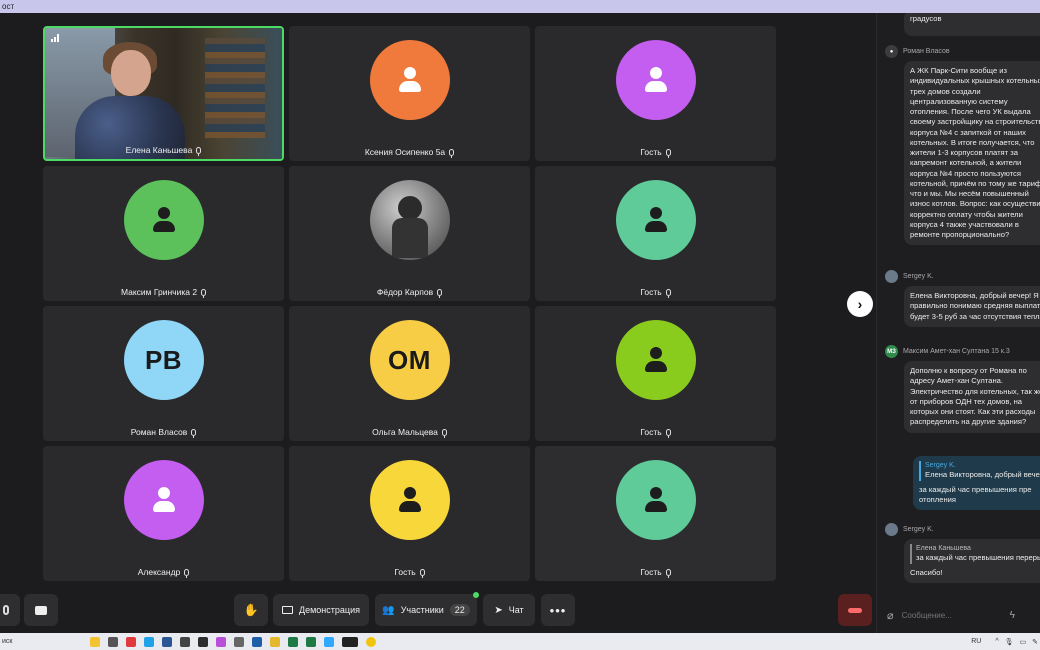 This screenshot has height=650, width=1040. I want to click on tray-chevron-icon: ^, so click(996, 641).